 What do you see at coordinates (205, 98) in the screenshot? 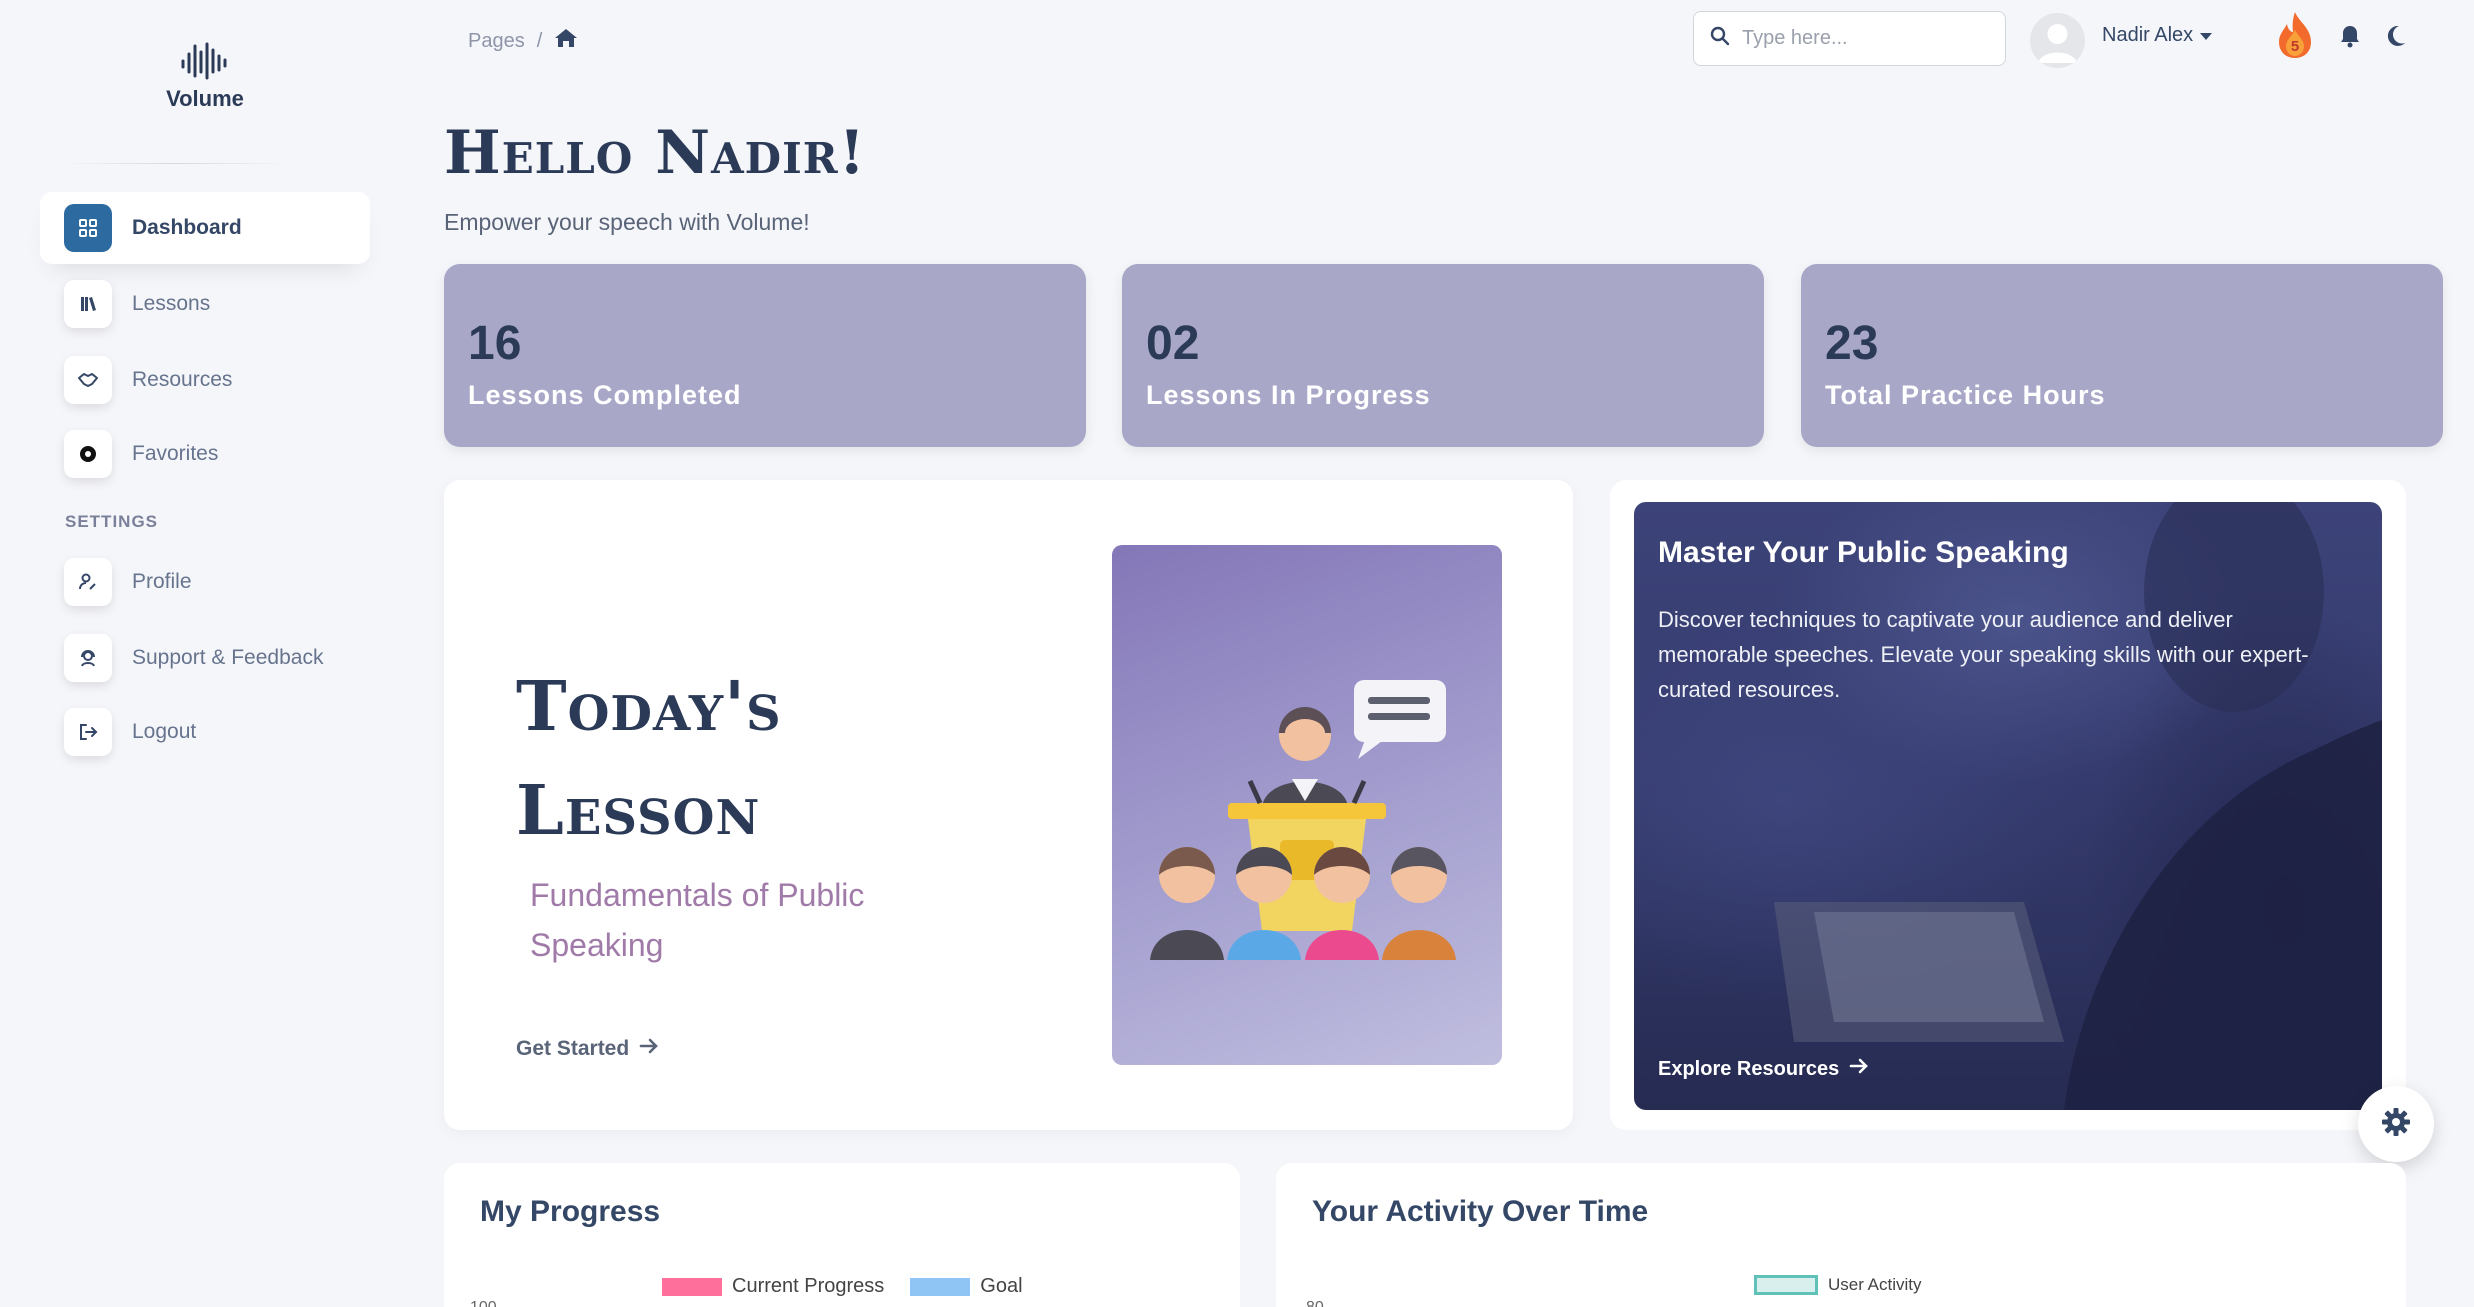
I see `brand-name: Volume` at bounding box center [205, 98].